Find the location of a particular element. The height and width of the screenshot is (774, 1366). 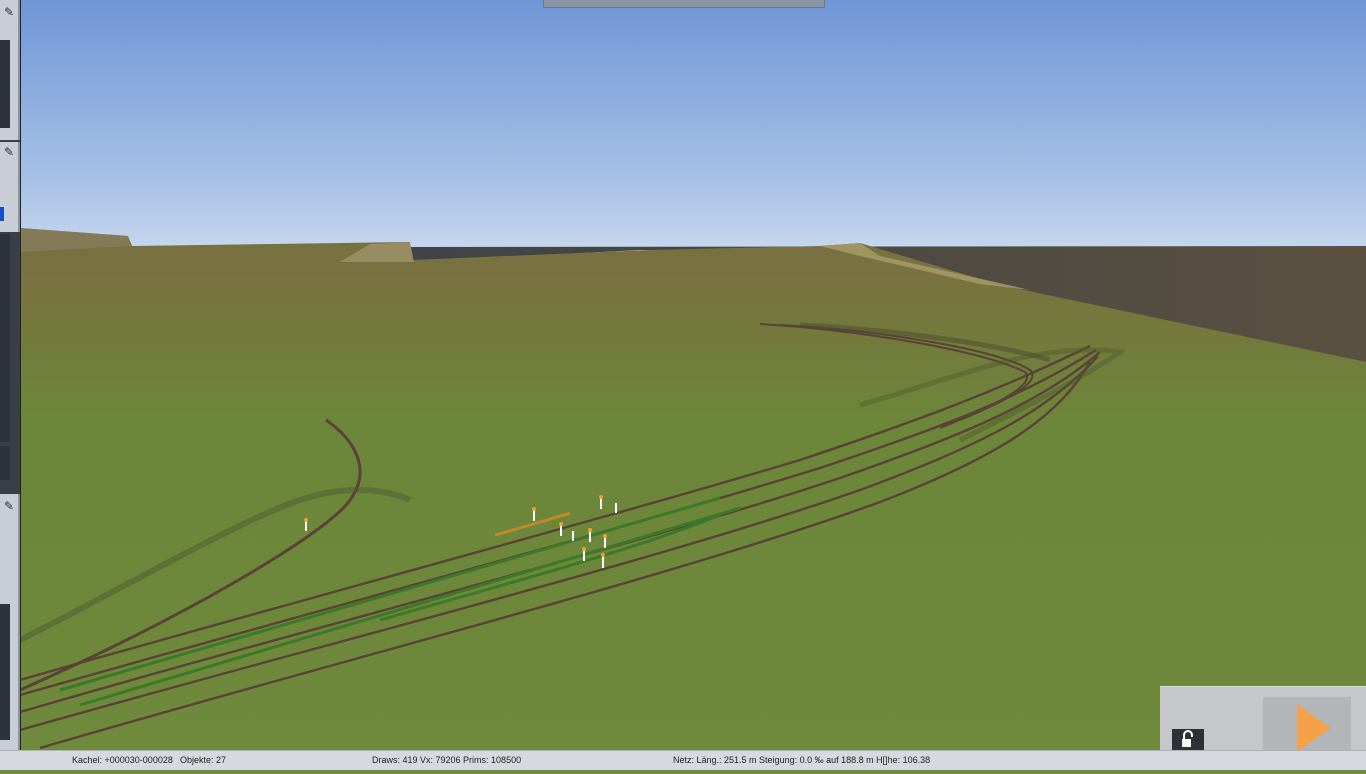

unlock-icon is located at coordinates (1187, 738).